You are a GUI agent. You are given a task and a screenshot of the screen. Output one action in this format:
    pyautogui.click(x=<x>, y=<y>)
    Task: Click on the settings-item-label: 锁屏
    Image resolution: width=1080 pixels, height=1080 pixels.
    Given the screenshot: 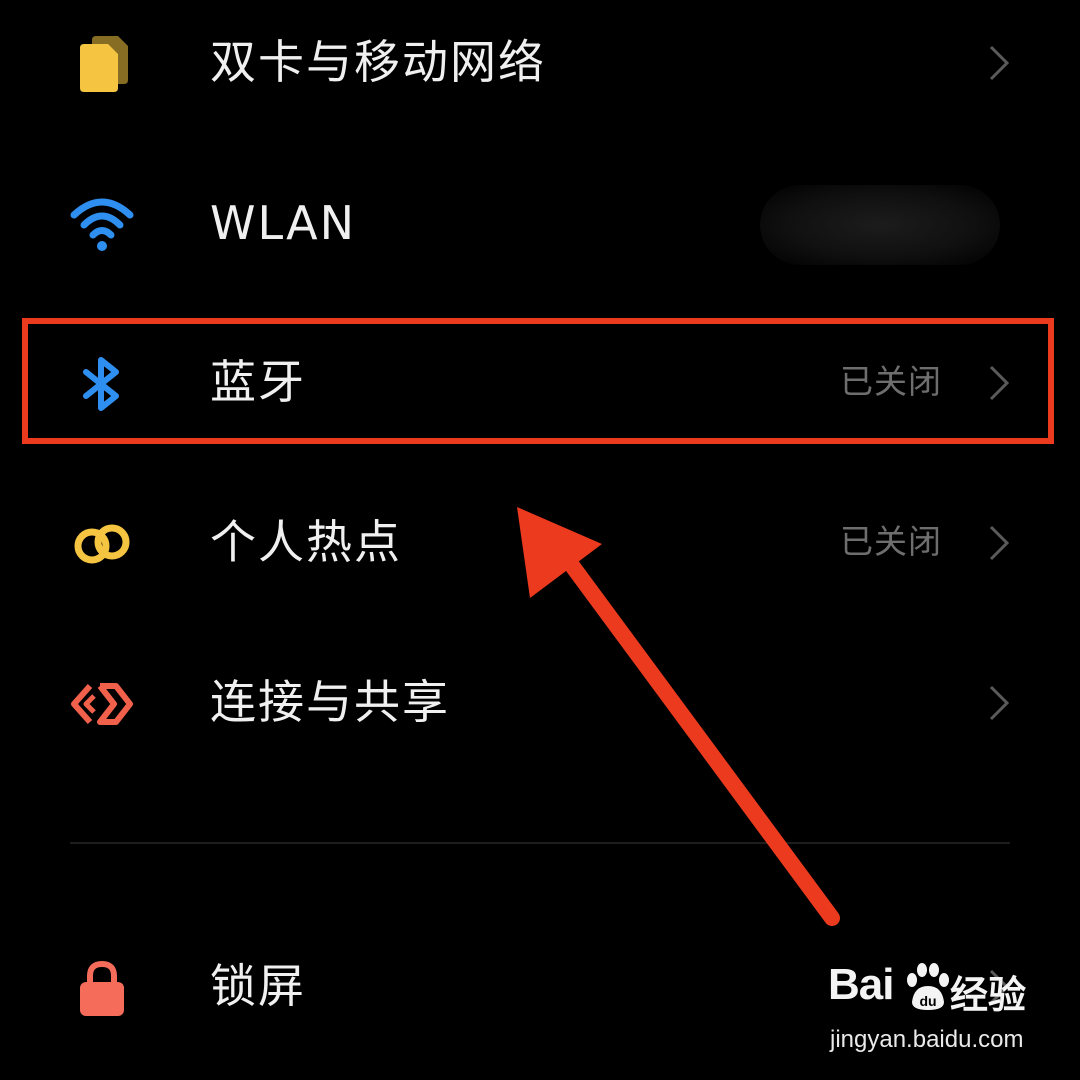 What is the action you would take?
    pyautogui.click(x=258, y=986)
    